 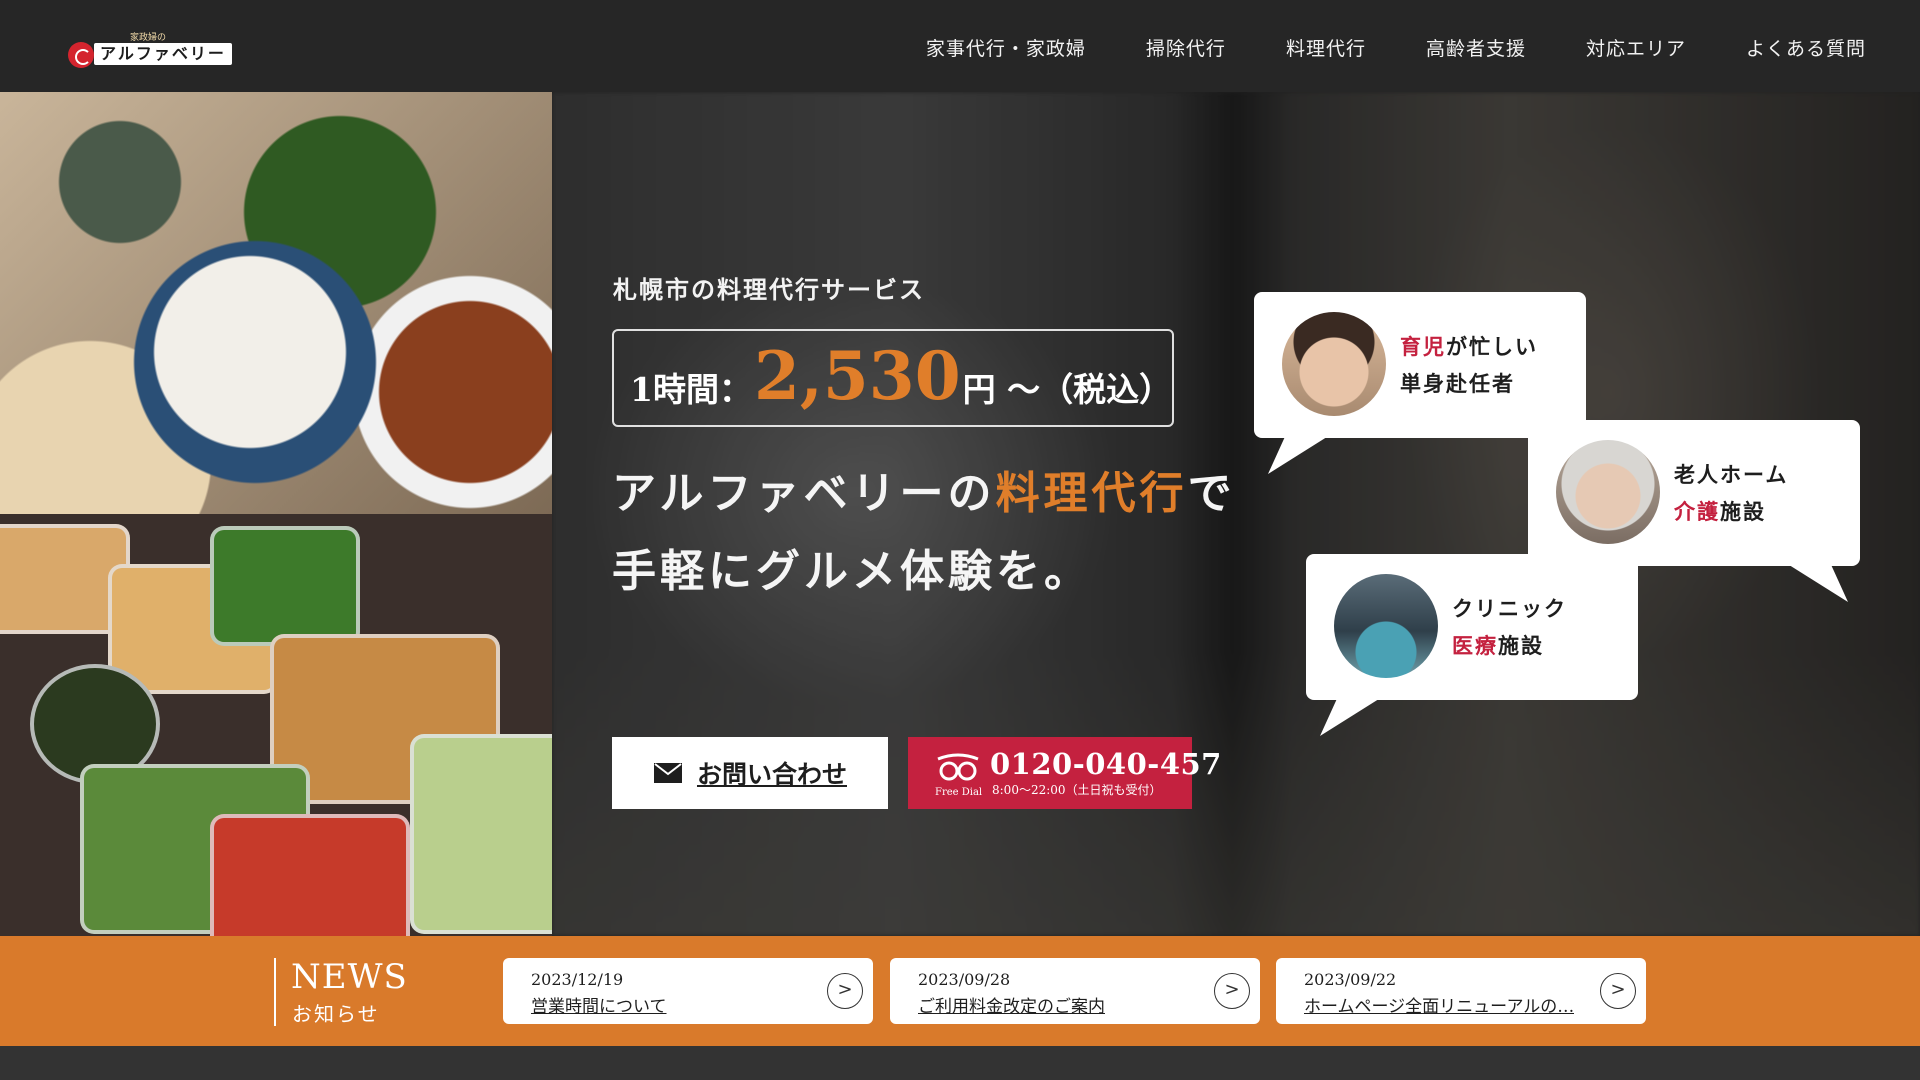 I want to click on headline-line2: 手軽にグルメ体験を。, so click(x=852, y=571).